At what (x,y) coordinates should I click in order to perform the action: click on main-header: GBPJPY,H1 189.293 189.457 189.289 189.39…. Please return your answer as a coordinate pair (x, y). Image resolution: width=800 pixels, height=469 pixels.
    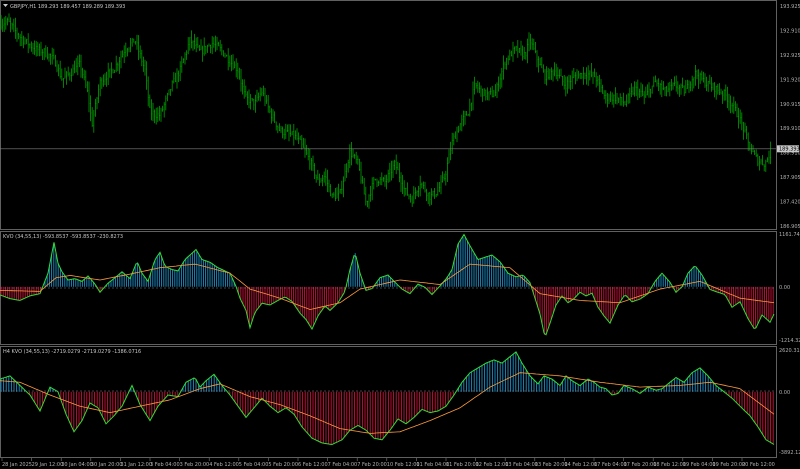
    Looking at the image, I should click on (67, 7).